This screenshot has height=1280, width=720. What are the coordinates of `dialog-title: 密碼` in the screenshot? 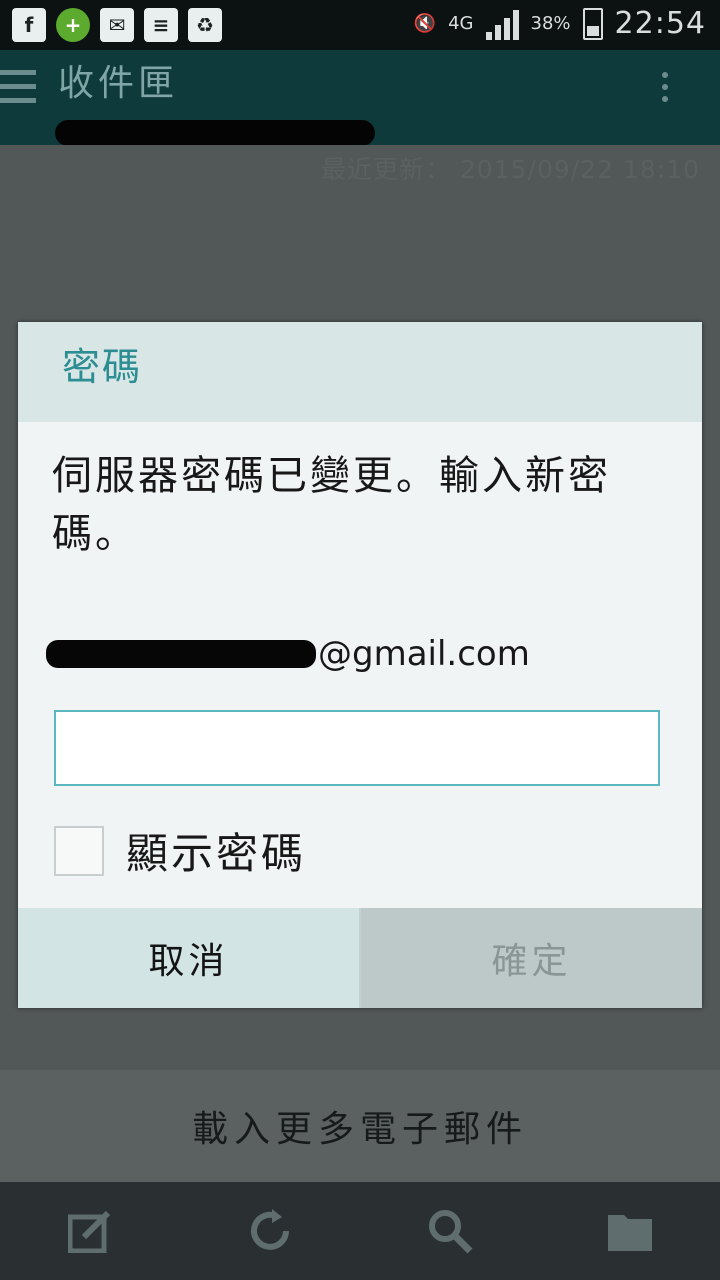 It's located at (102, 367).